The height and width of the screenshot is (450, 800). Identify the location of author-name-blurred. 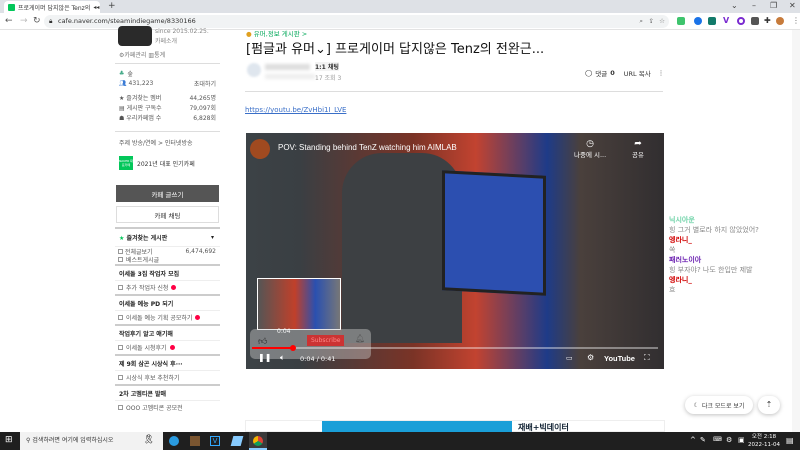
(287, 67).